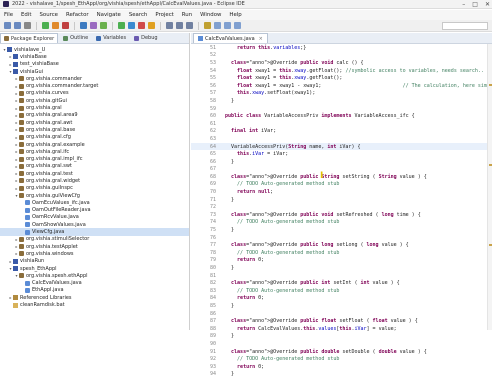 The image size is (492, 378). What do you see at coordinates (77, 15) in the screenshot?
I see `menu-refactor: Refactor` at bounding box center [77, 15].